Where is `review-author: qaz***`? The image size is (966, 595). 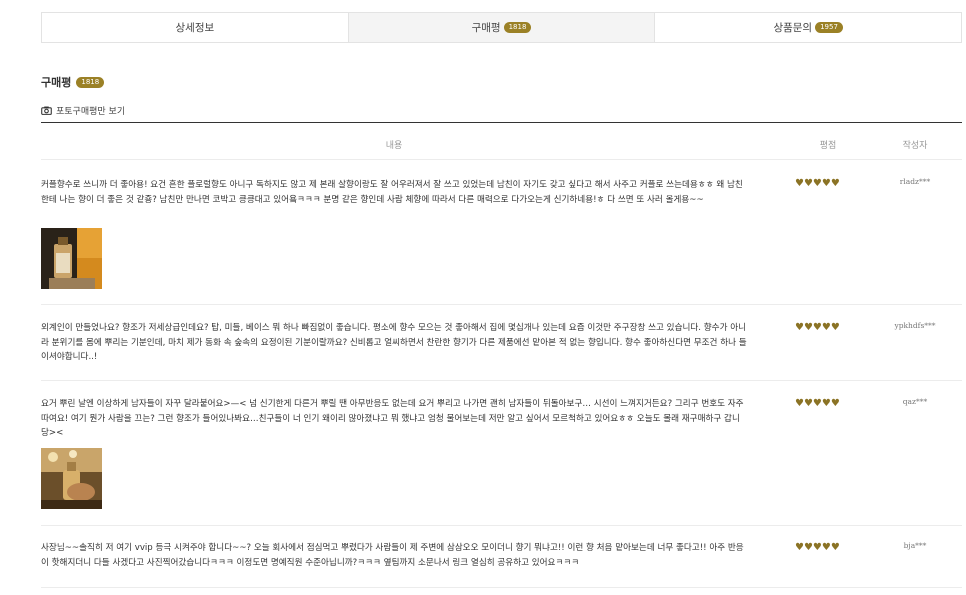 review-author: qaz*** is located at coordinates (915, 401).